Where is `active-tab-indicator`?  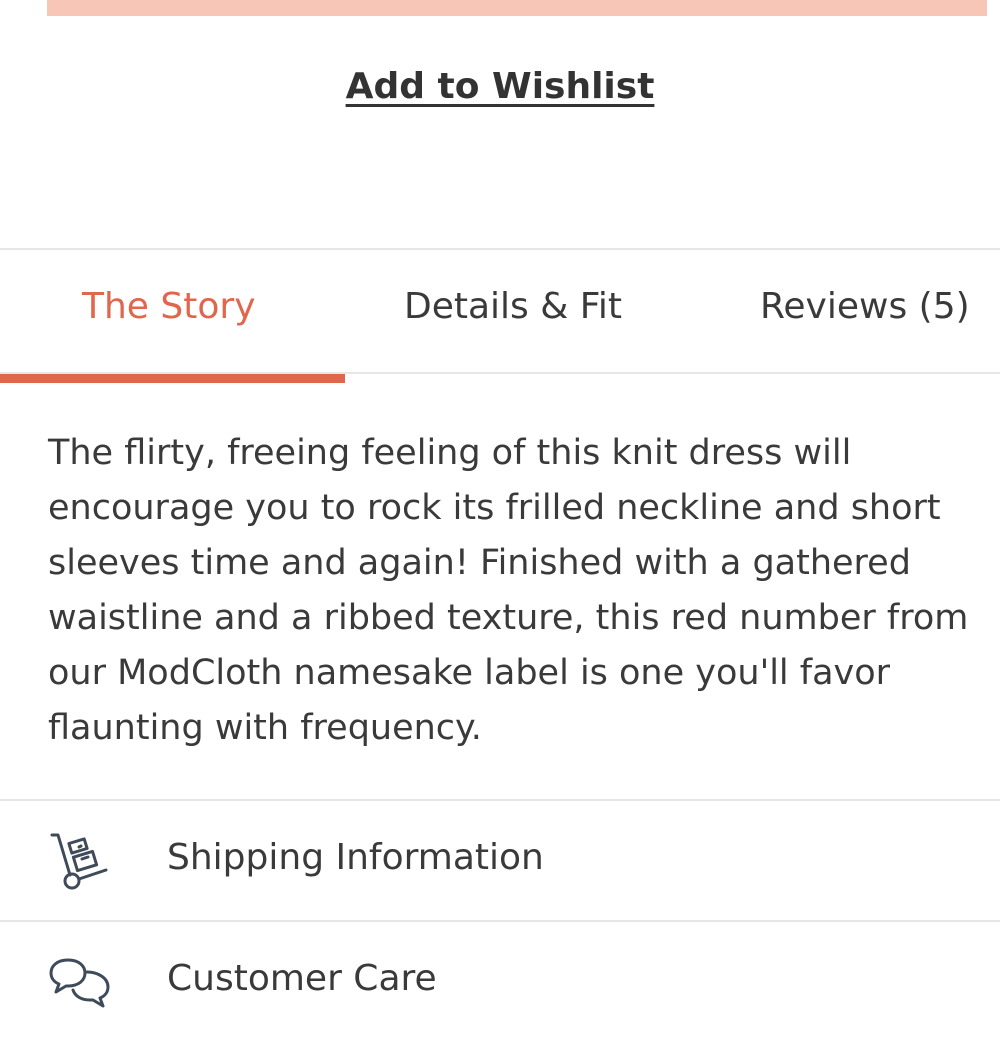 active-tab-indicator is located at coordinates (172, 378).